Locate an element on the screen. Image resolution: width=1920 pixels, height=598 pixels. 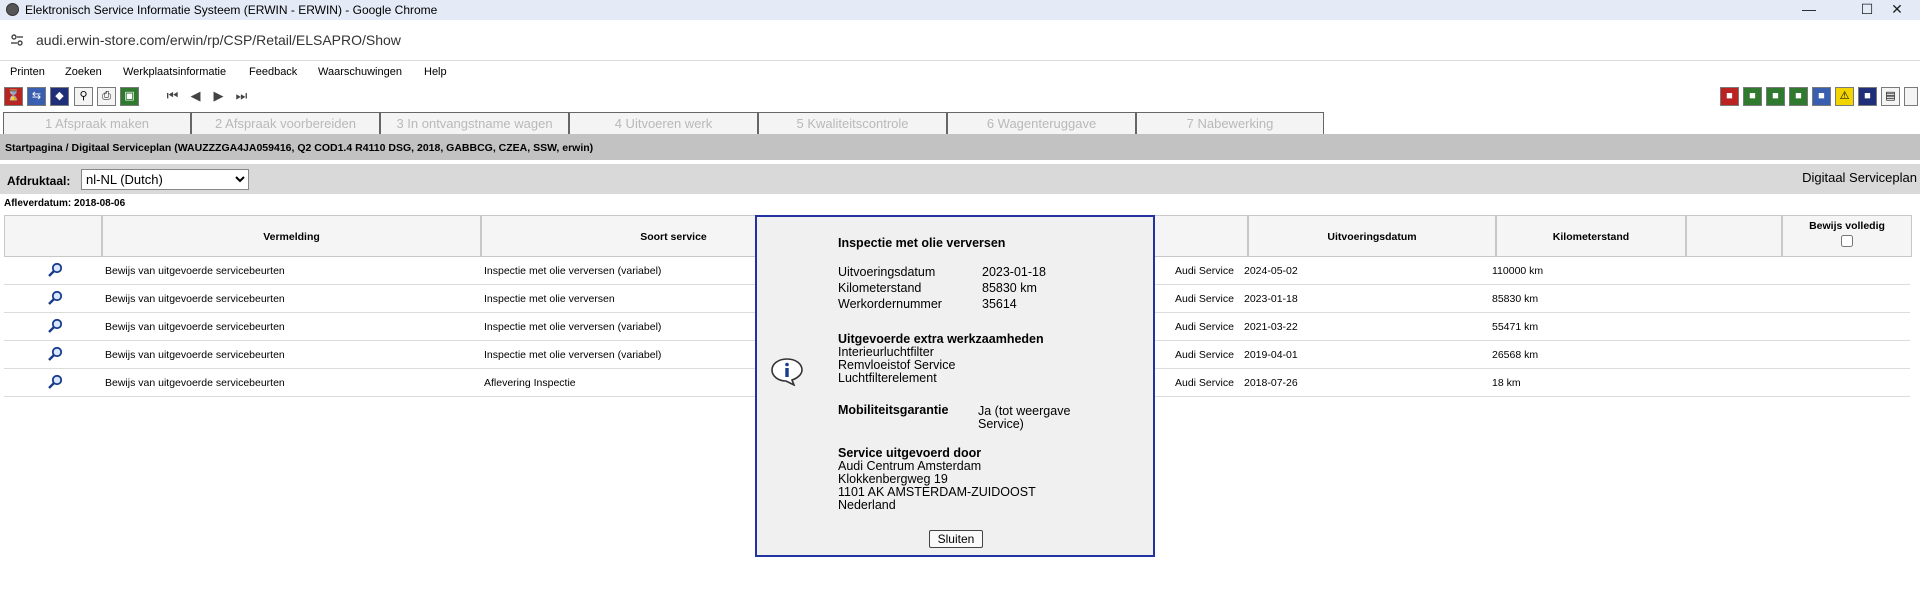
book-icon: ■ is located at coordinates (1729, 96).